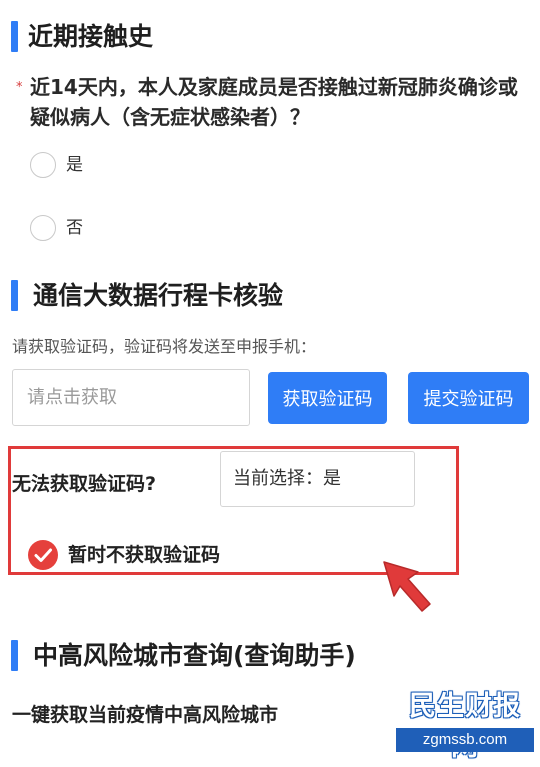 The width and height of the screenshot is (540, 767). I want to click on verification-hint: 请获取验证码，验证码将发送至申报手机：, so click(164, 346).